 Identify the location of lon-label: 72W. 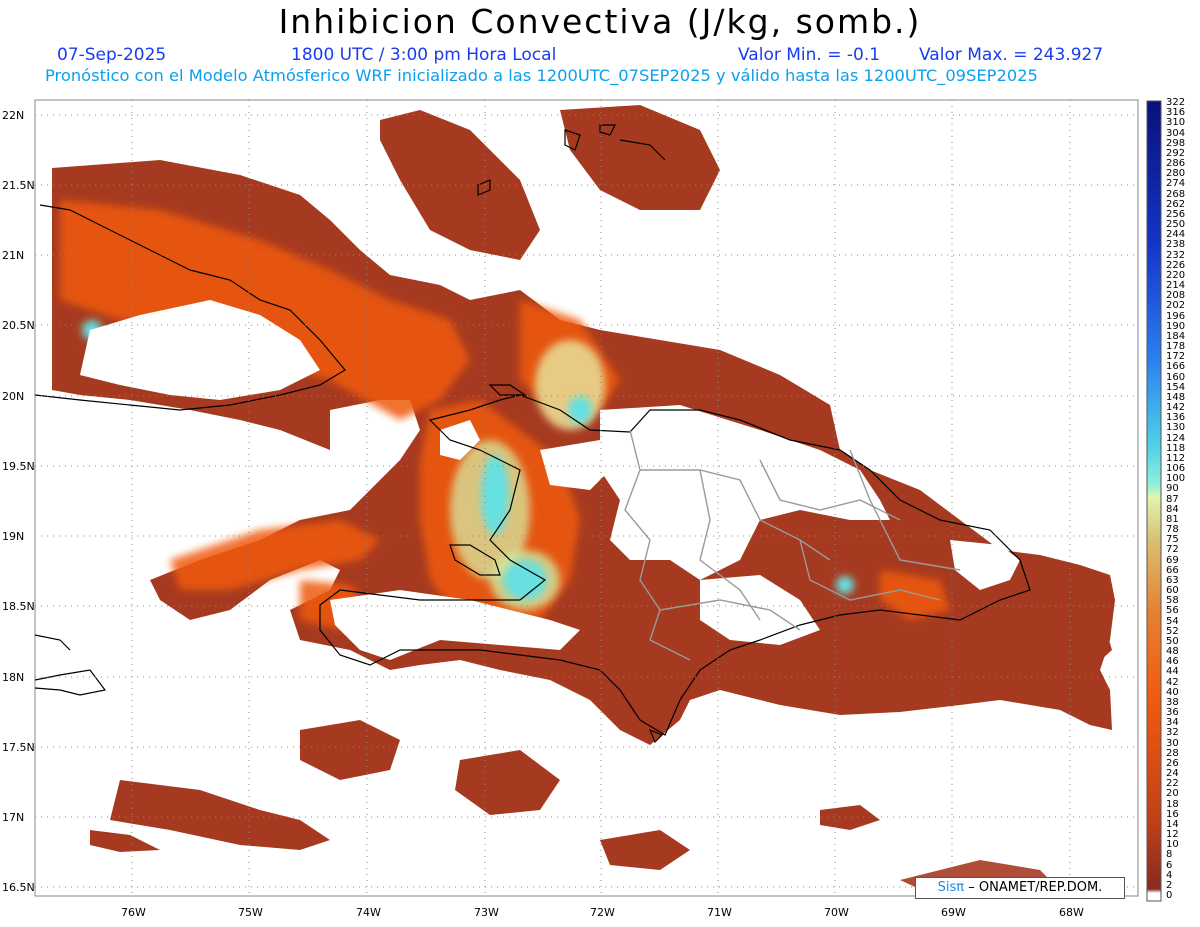
(602, 912).